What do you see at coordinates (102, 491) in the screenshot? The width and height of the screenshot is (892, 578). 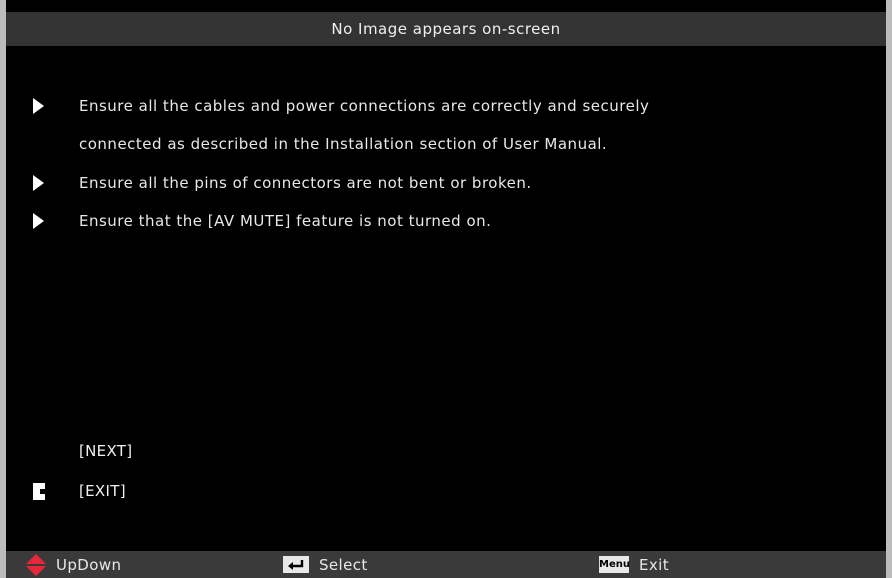 I see `option-exit-label: [EXIT]` at bounding box center [102, 491].